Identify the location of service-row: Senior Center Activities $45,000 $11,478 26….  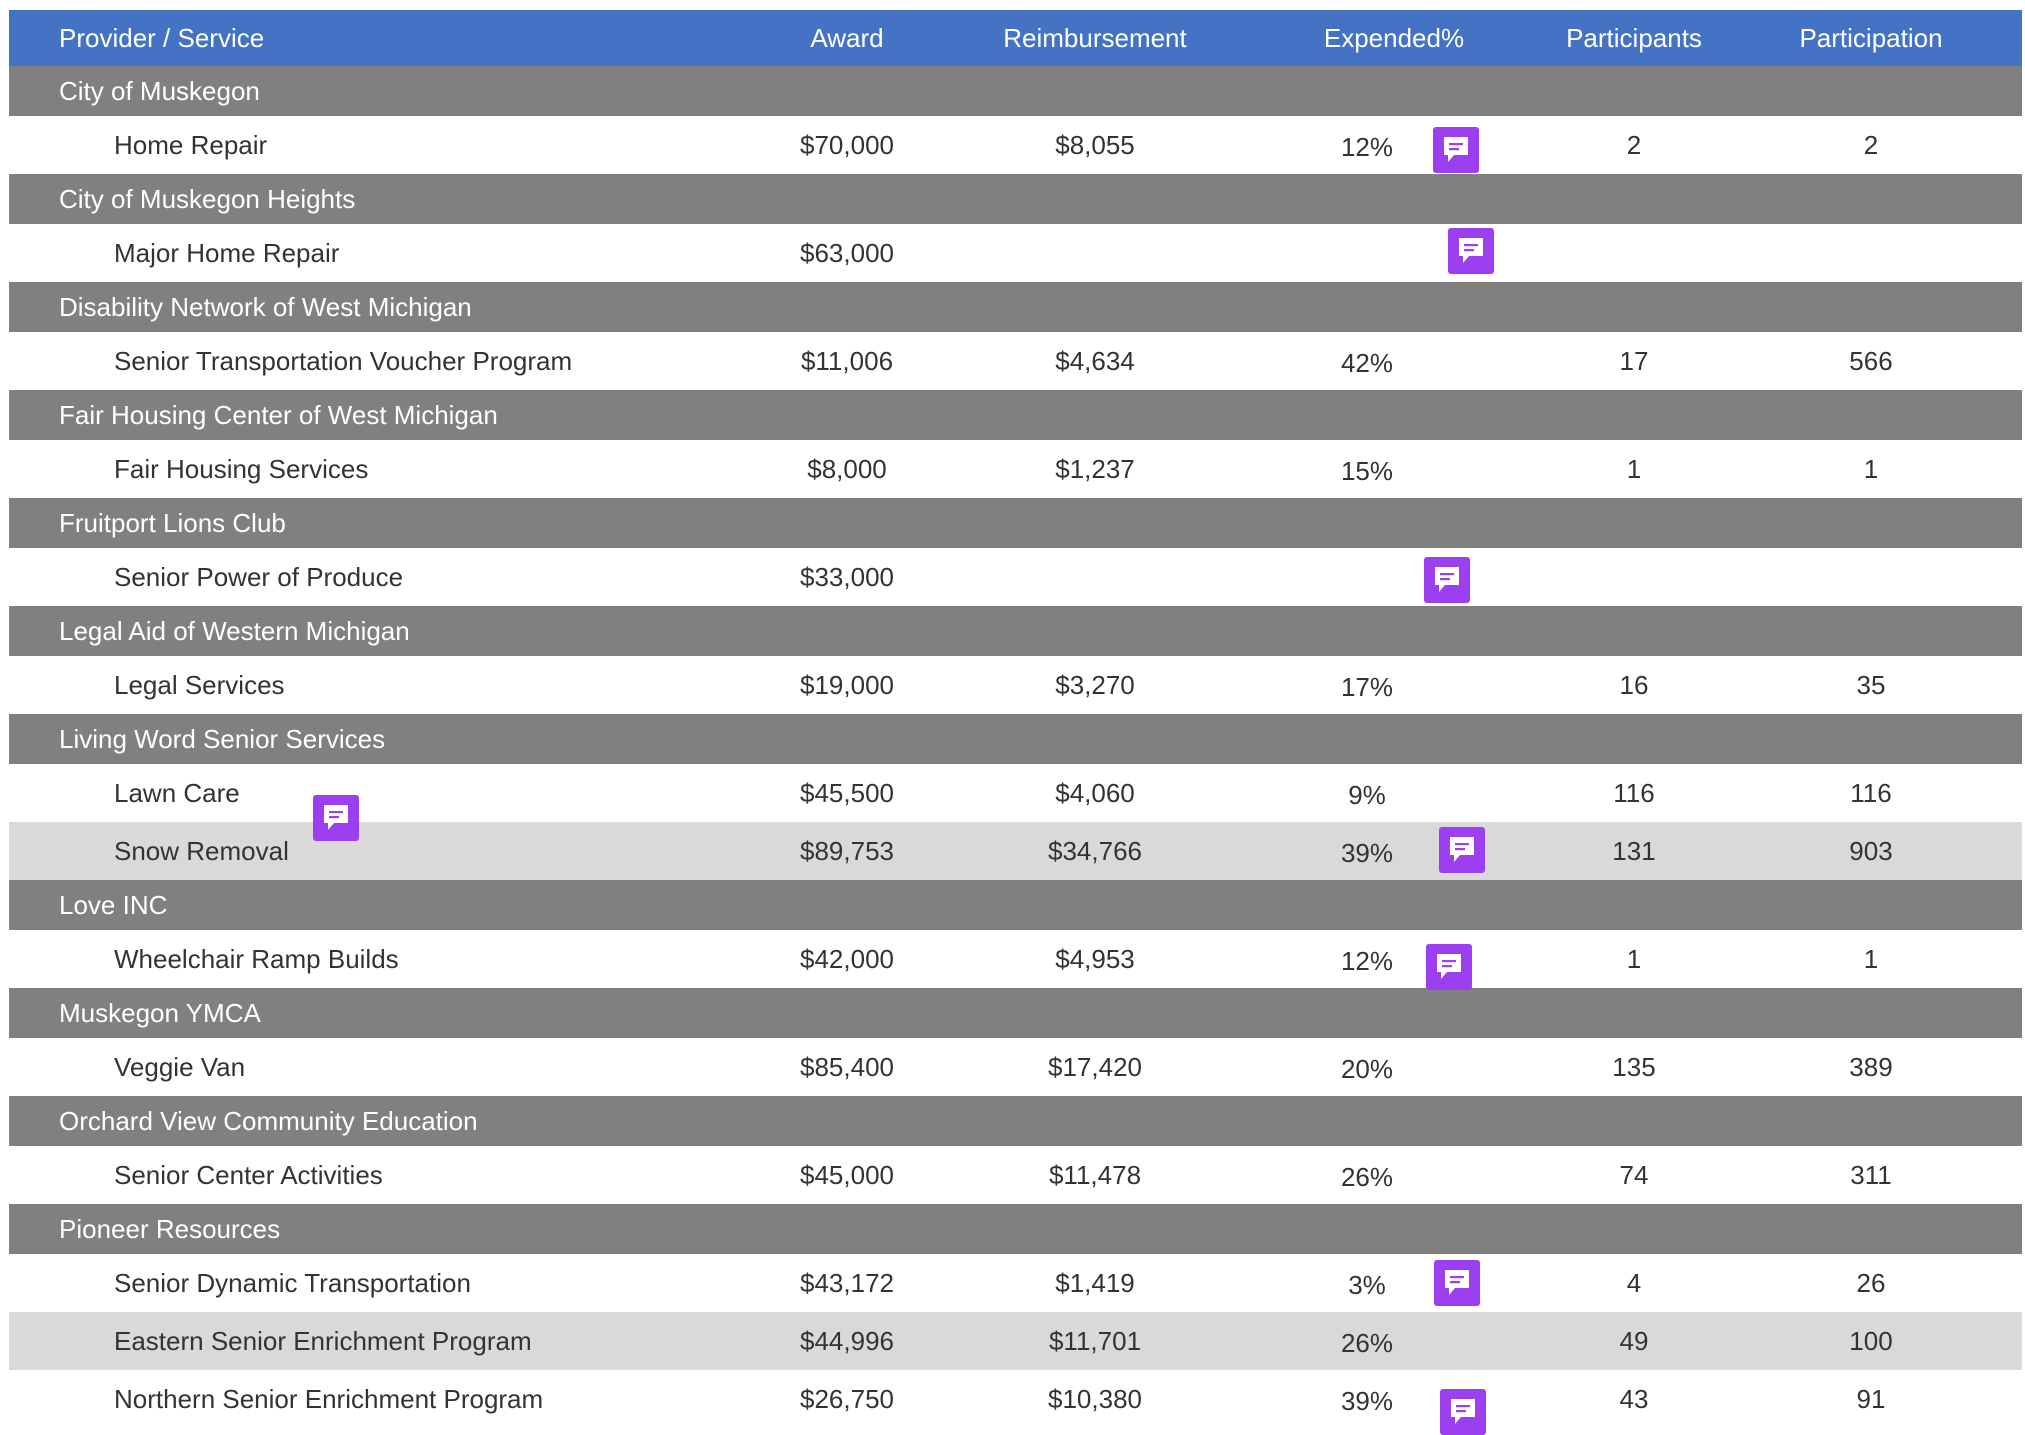
(1015, 1175).